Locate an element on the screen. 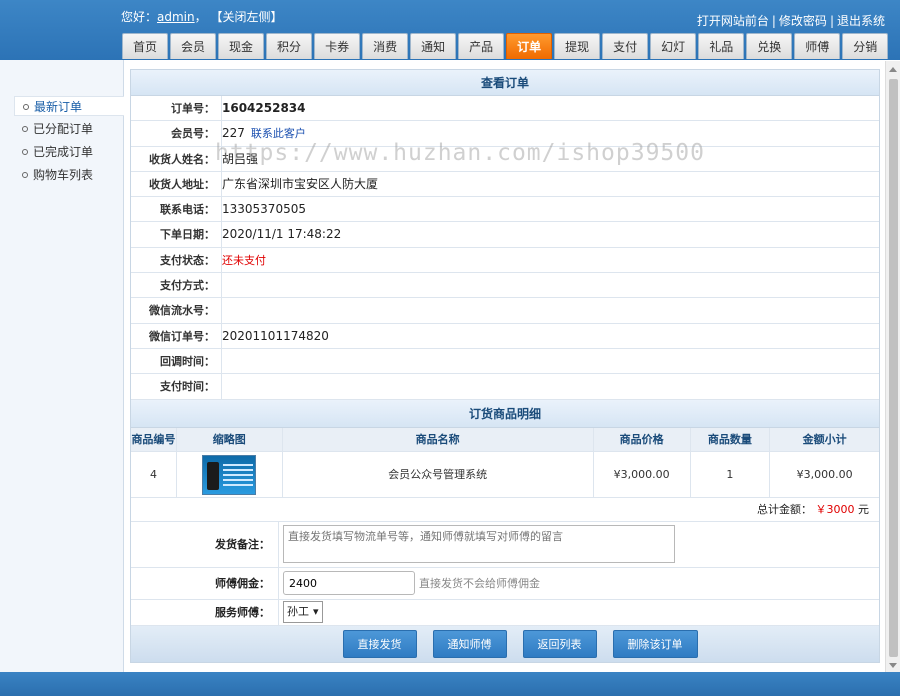 This screenshot has height=696, width=900. goods-table-header: 商品编号 缩略图 商品名称 商品价格 商品数量 金额小计 is located at coordinates (505, 439).